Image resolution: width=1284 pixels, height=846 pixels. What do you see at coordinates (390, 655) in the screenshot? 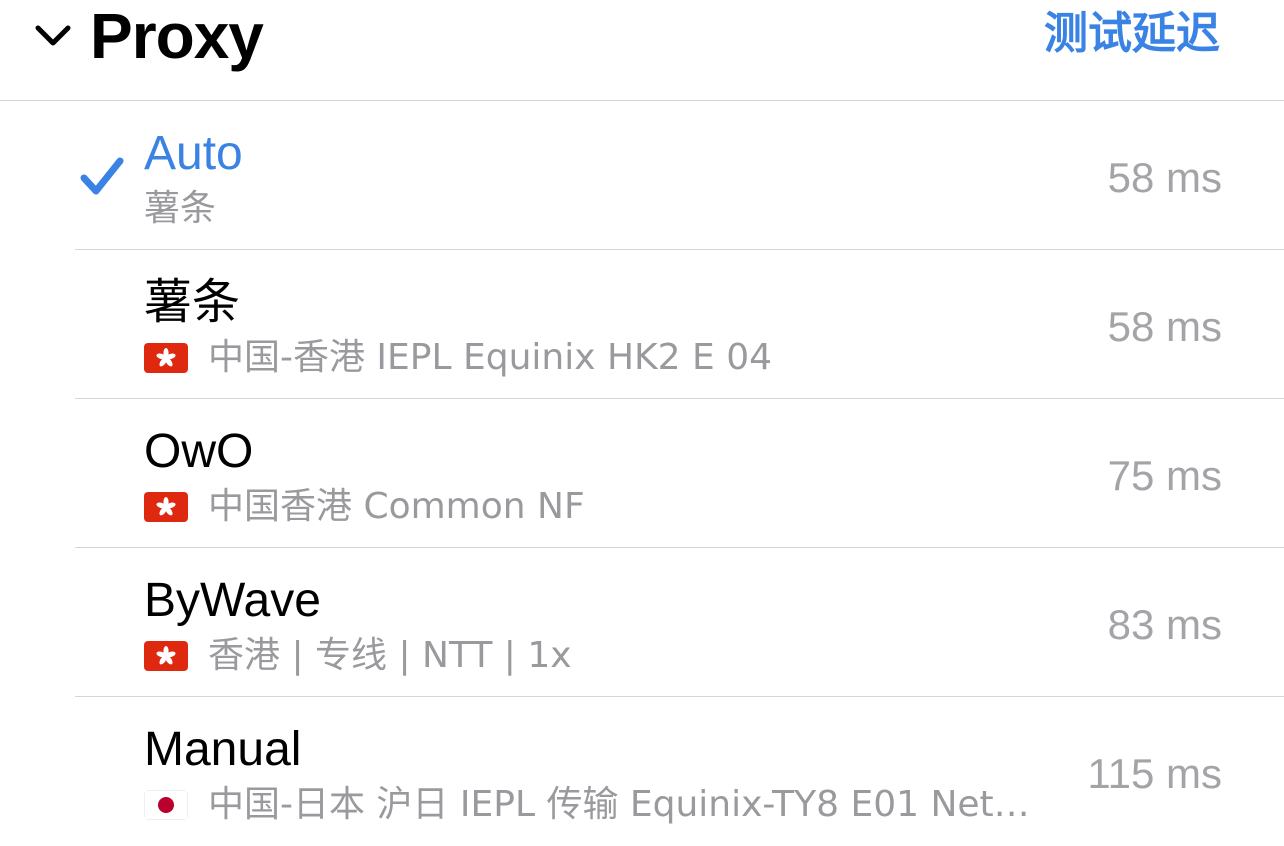
I see `proxy-subtitle-text: 香港 | 专线 | NTT | 1x` at bounding box center [390, 655].